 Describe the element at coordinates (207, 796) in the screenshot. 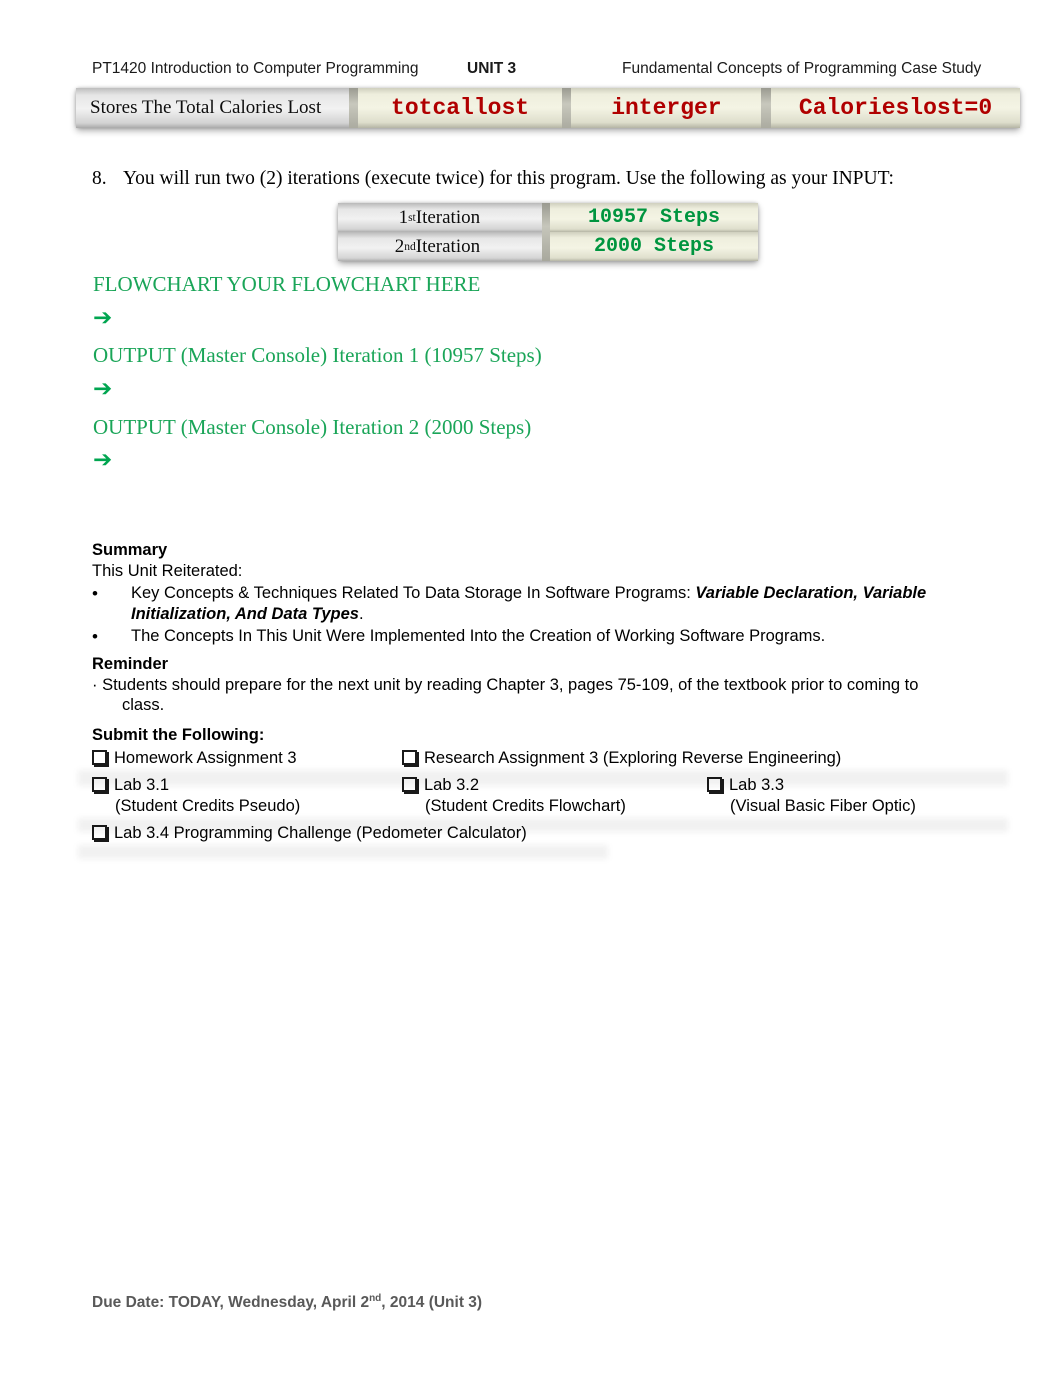

I see `checklist-item-label: Lab 3.1 (Student Credits Pseudo)` at that location.